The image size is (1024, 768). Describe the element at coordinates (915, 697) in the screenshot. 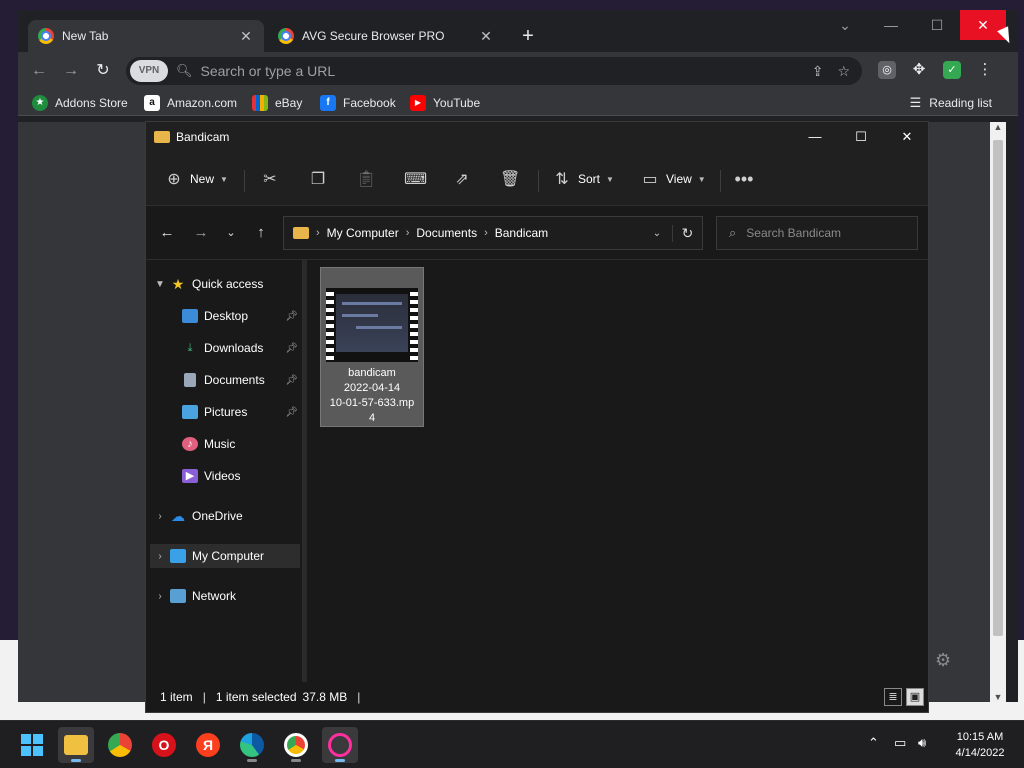

I see `large-icons-view-icon: ▣` at that location.